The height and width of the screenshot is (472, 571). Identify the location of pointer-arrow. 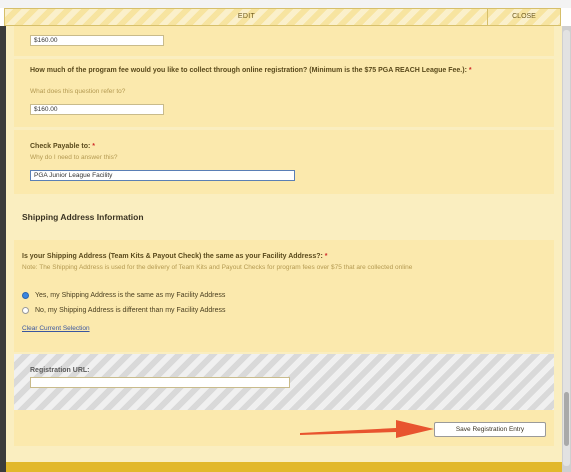
(367, 429).